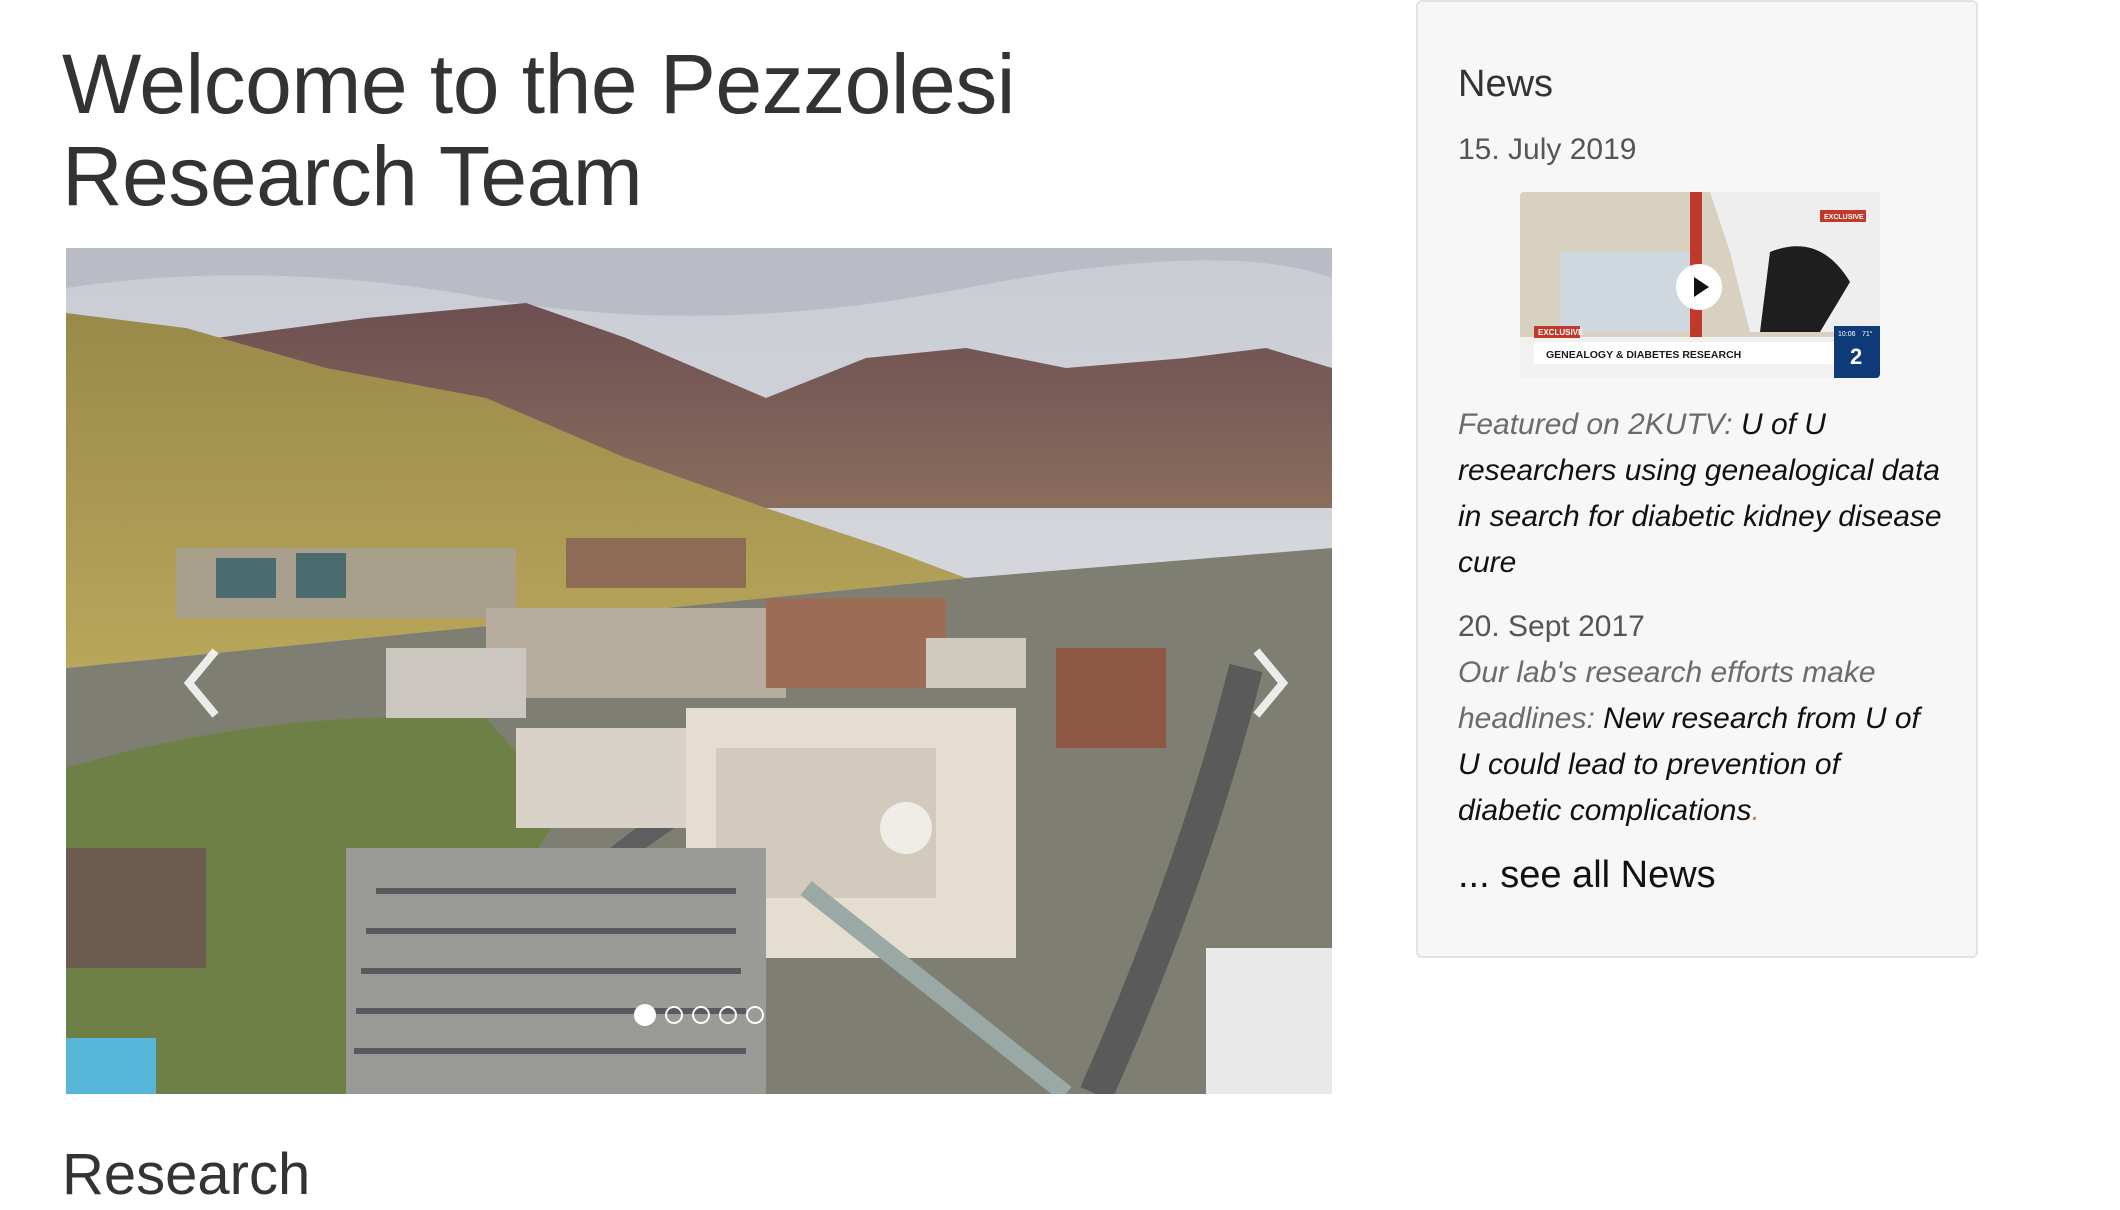 The height and width of the screenshot is (1210, 2120). What do you see at coordinates (1755, 810) in the screenshot?
I see `news-end-punctuation: .` at bounding box center [1755, 810].